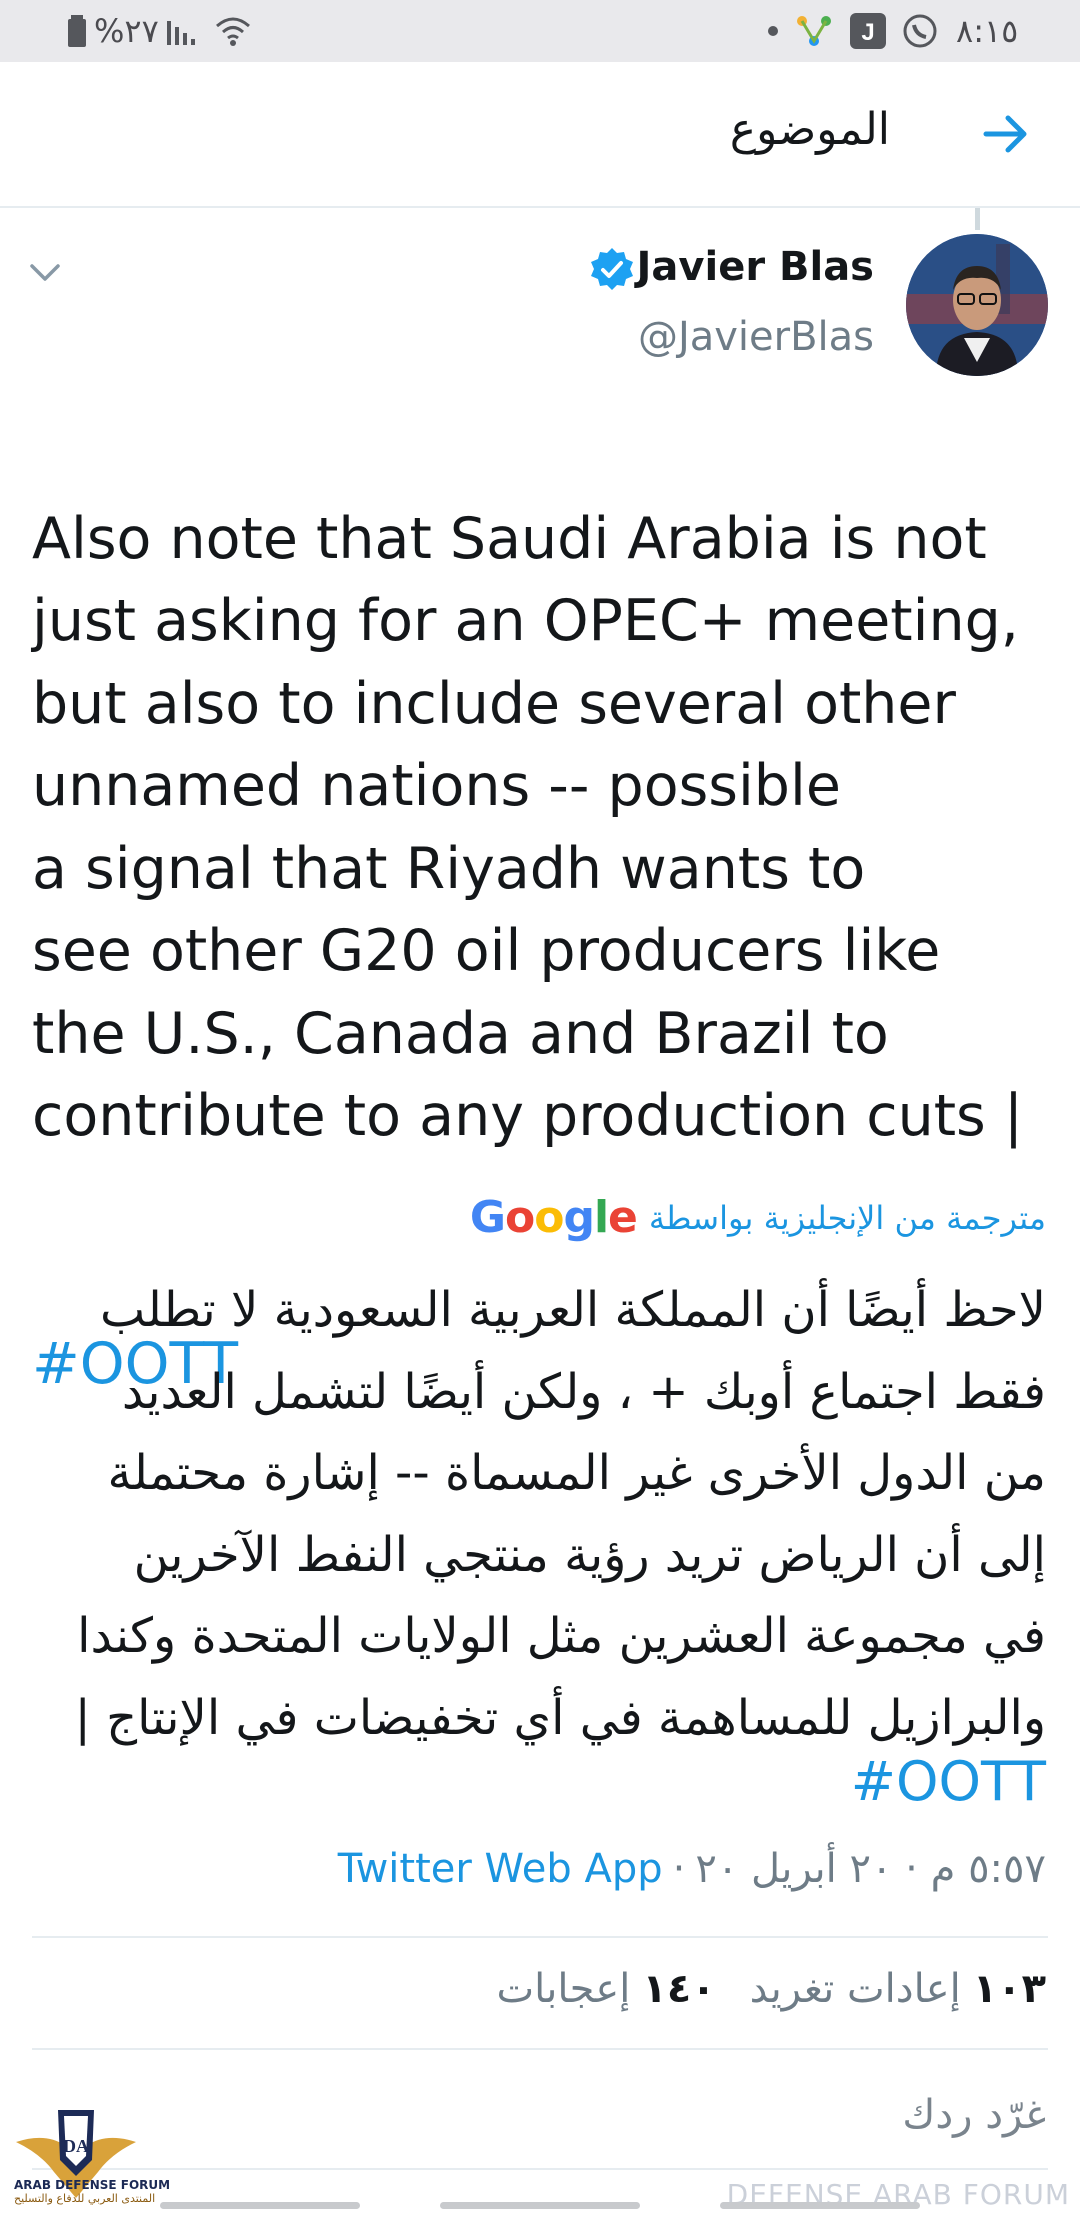 The width and height of the screenshot is (1080, 2224). I want to click on author-name: Javier Blas, so click(755, 267).